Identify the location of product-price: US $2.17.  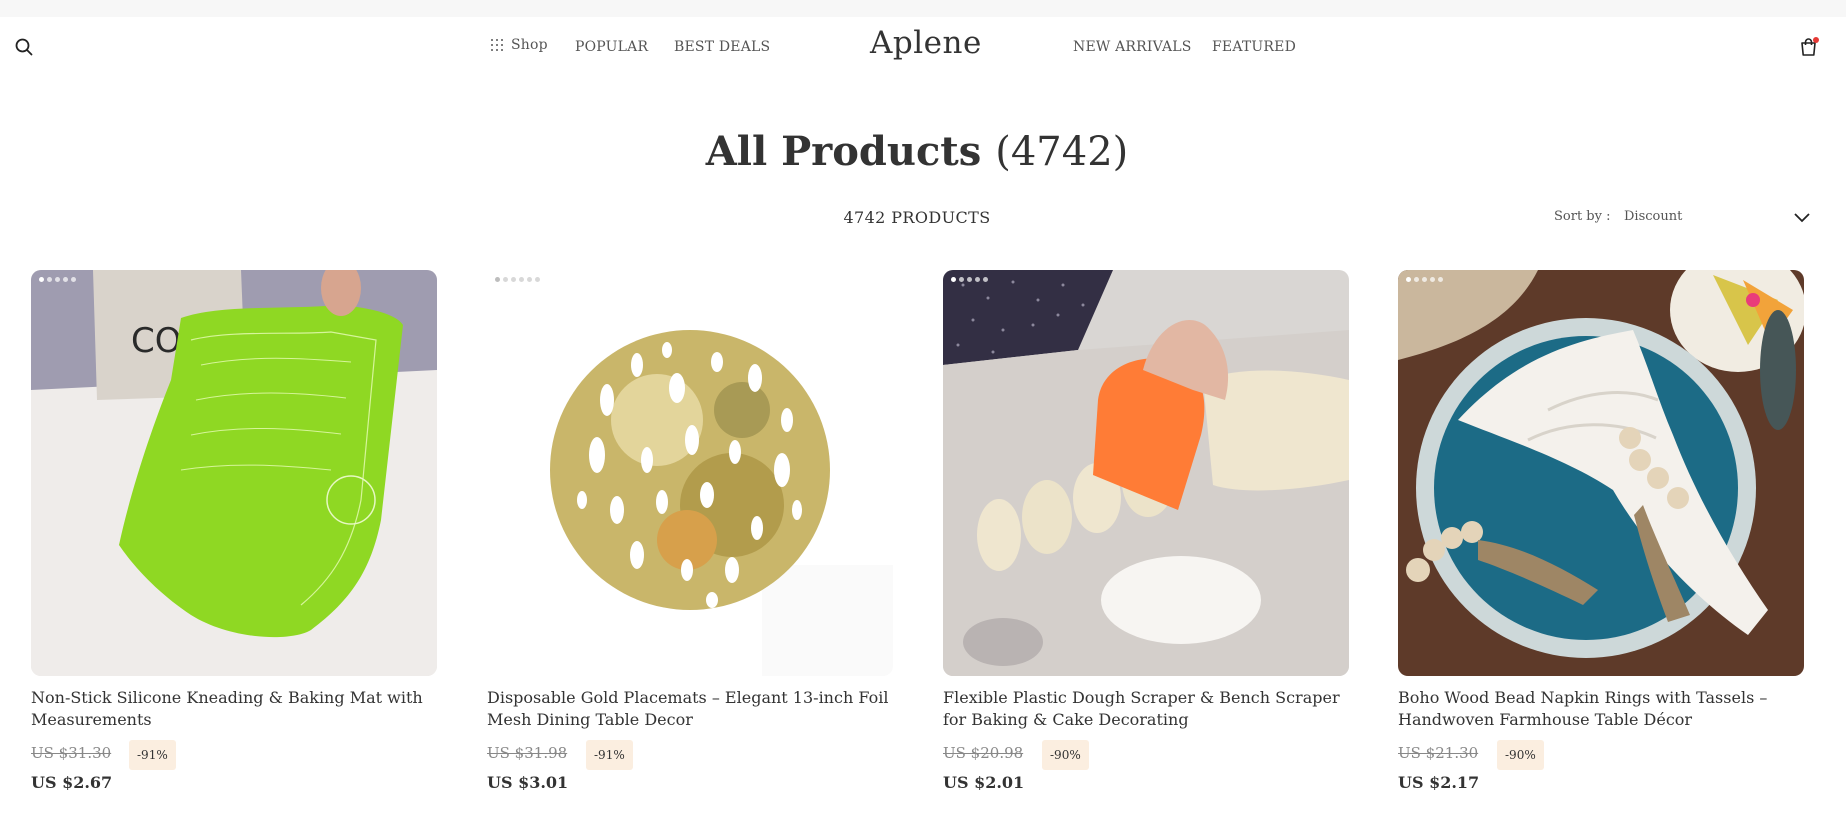
(1439, 782).